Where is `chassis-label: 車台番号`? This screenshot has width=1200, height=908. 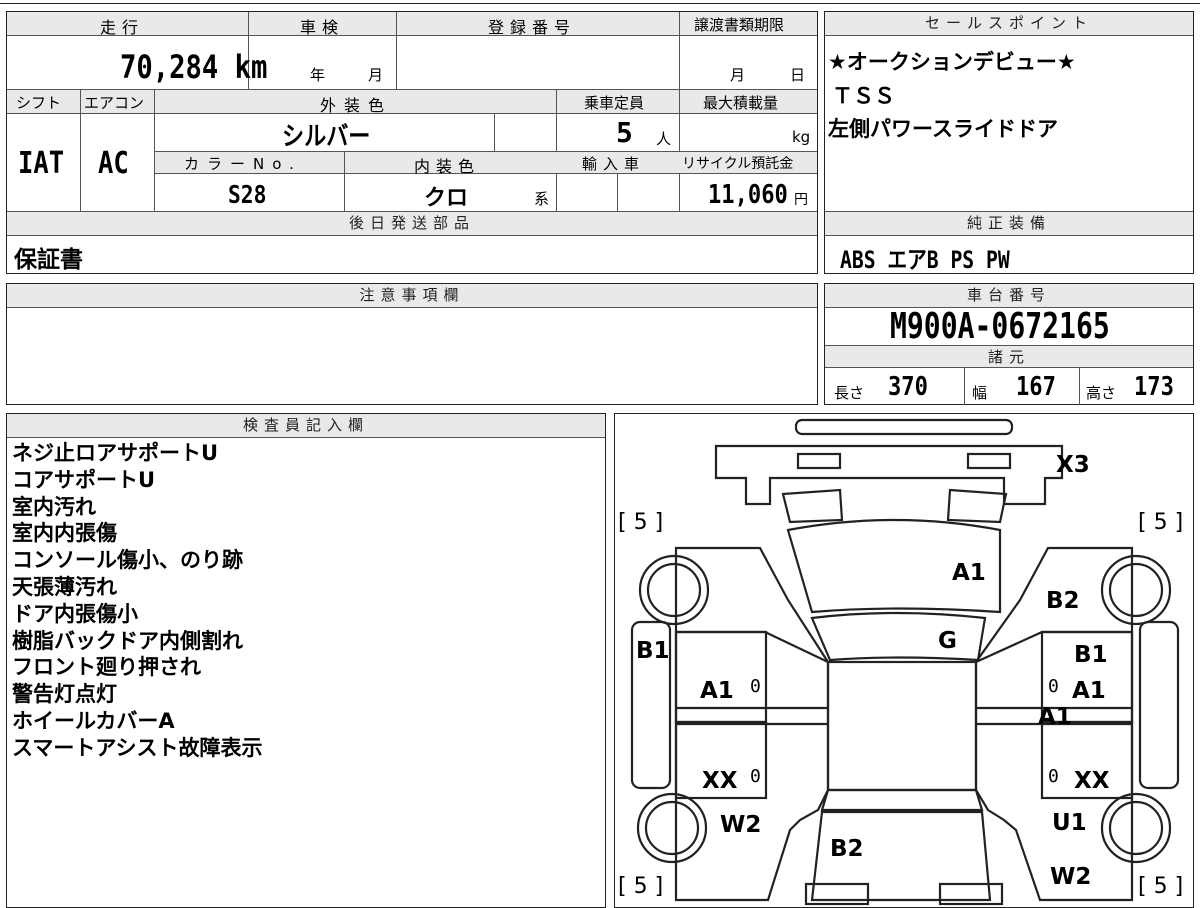
chassis-label: 車台番号 is located at coordinates (1008, 295).